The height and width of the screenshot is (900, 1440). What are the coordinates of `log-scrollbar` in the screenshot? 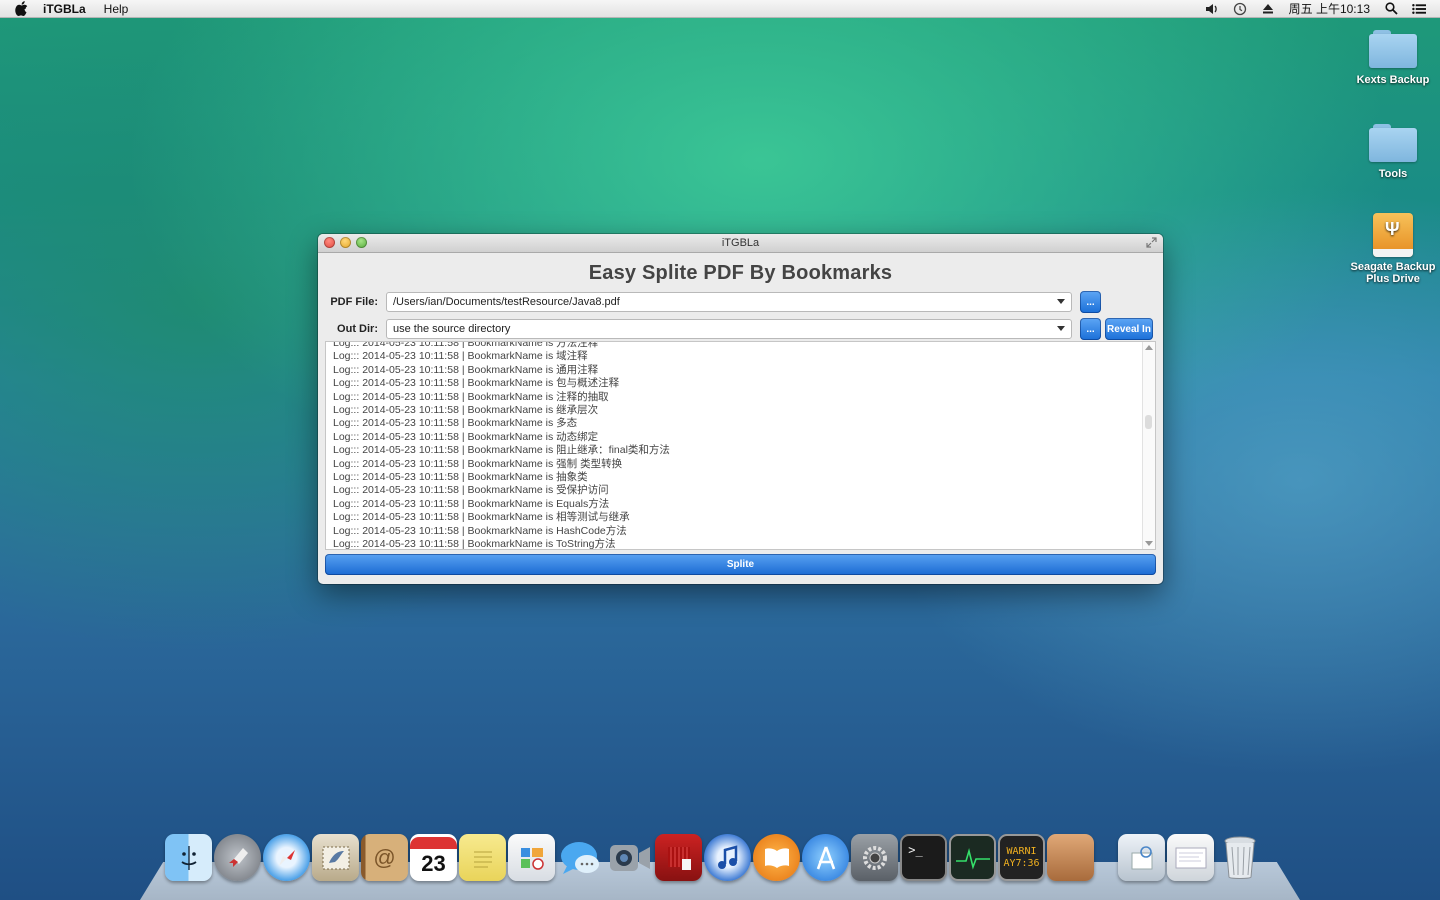 It's located at (1148, 445).